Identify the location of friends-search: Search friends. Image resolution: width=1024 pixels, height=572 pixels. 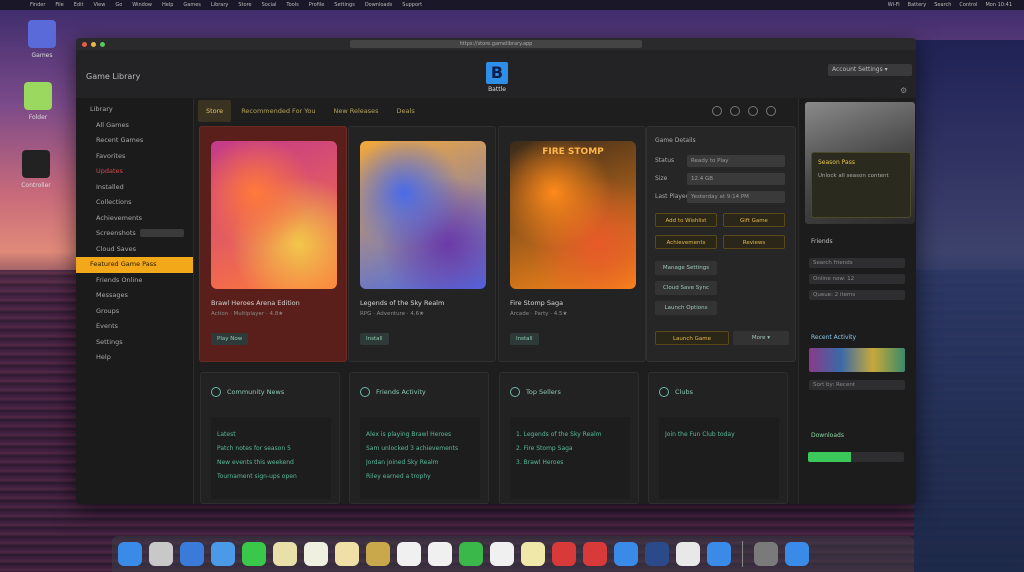
(857, 263).